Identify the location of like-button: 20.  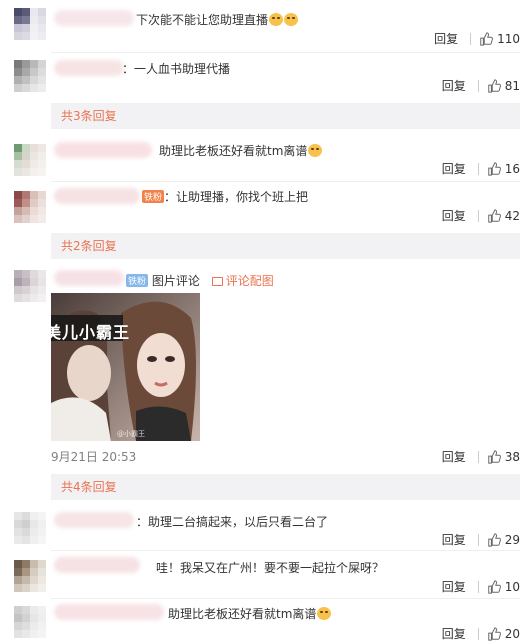
(503, 634).